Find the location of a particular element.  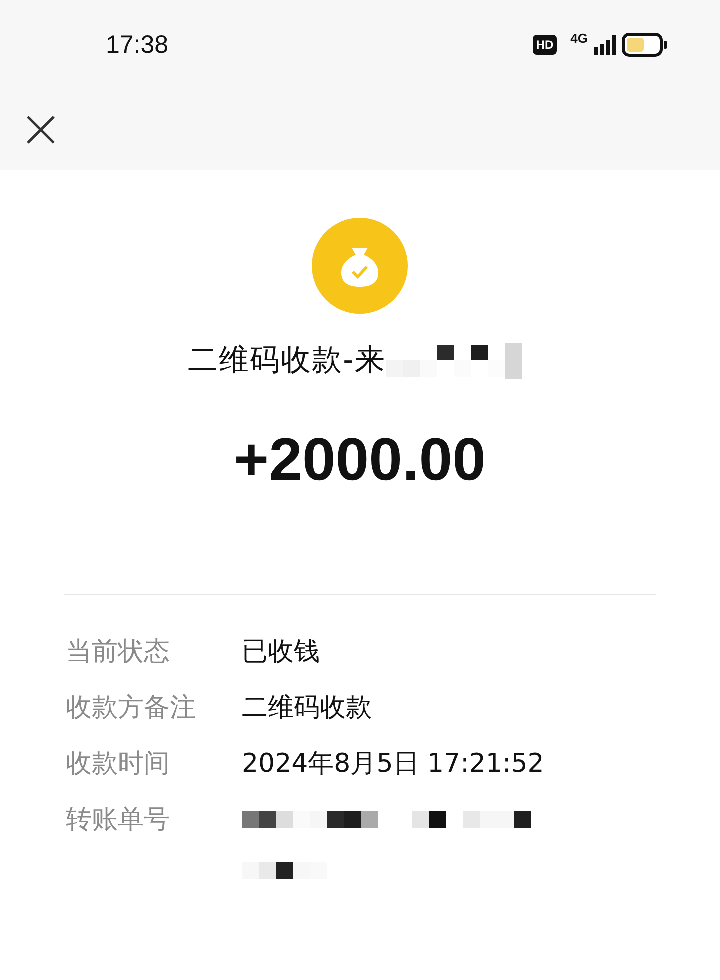

detail-value: 已收钱 is located at coordinates (281, 652).